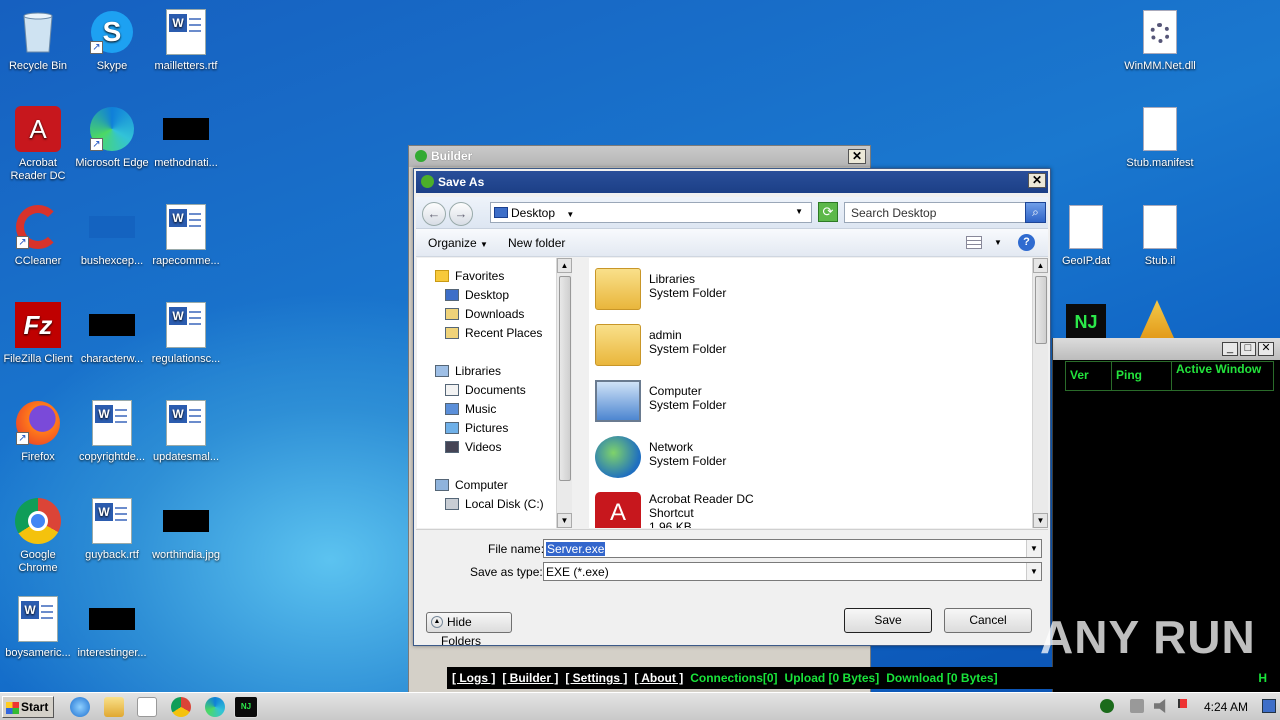 Image resolution: width=1280 pixels, height=720 pixels. What do you see at coordinates (215, 707) in the screenshot?
I see `edge-icon` at bounding box center [215, 707].